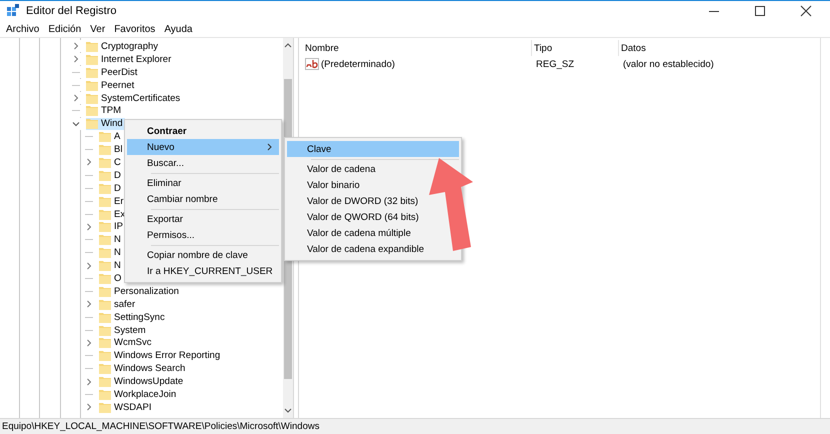 This screenshot has width=830, height=434. Describe the element at coordinates (668, 64) in the screenshot. I see `table-cell-text: (valor no establecido)` at that location.